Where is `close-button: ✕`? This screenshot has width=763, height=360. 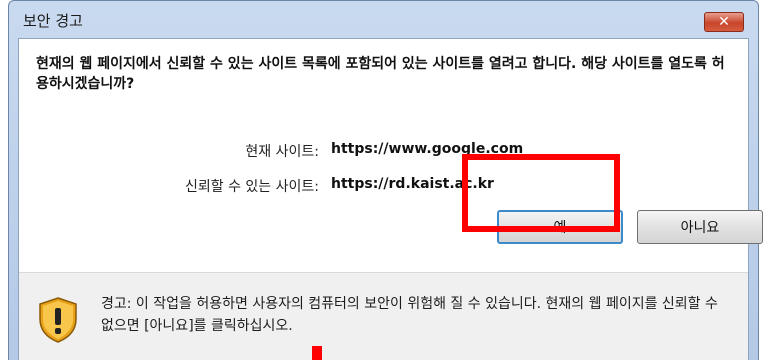 close-button: ✕ is located at coordinates (724, 22).